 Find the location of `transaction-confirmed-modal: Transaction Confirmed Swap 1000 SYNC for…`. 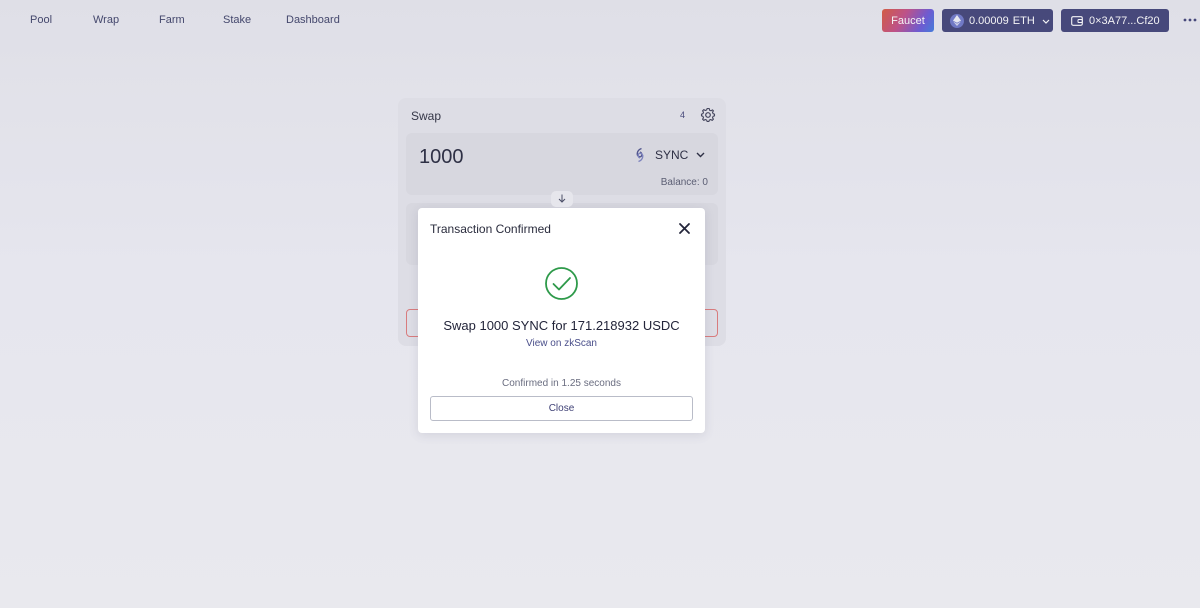

transaction-confirmed-modal: Transaction Confirmed Swap 1000 SYNC for… is located at coordinates (561, 320).